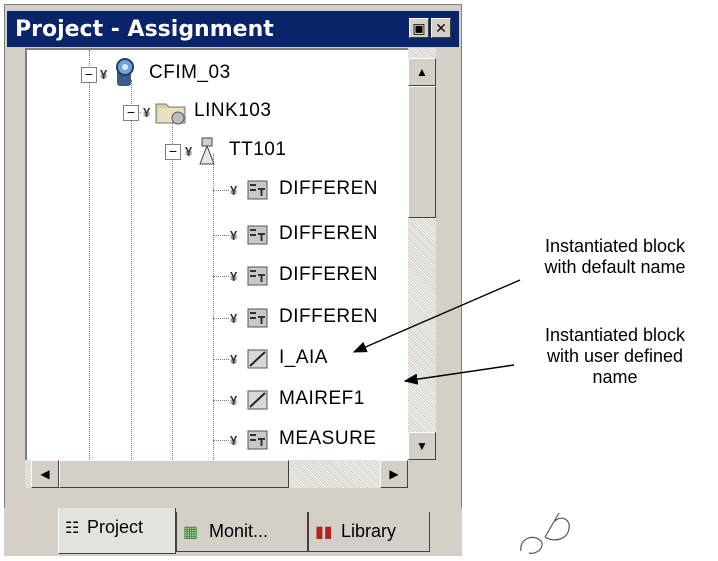 This screenshot has width=718, height=561. Describe the element at coordinates (436, 316) in the screenshot. I see `arrow-to-i-aia` at that location.